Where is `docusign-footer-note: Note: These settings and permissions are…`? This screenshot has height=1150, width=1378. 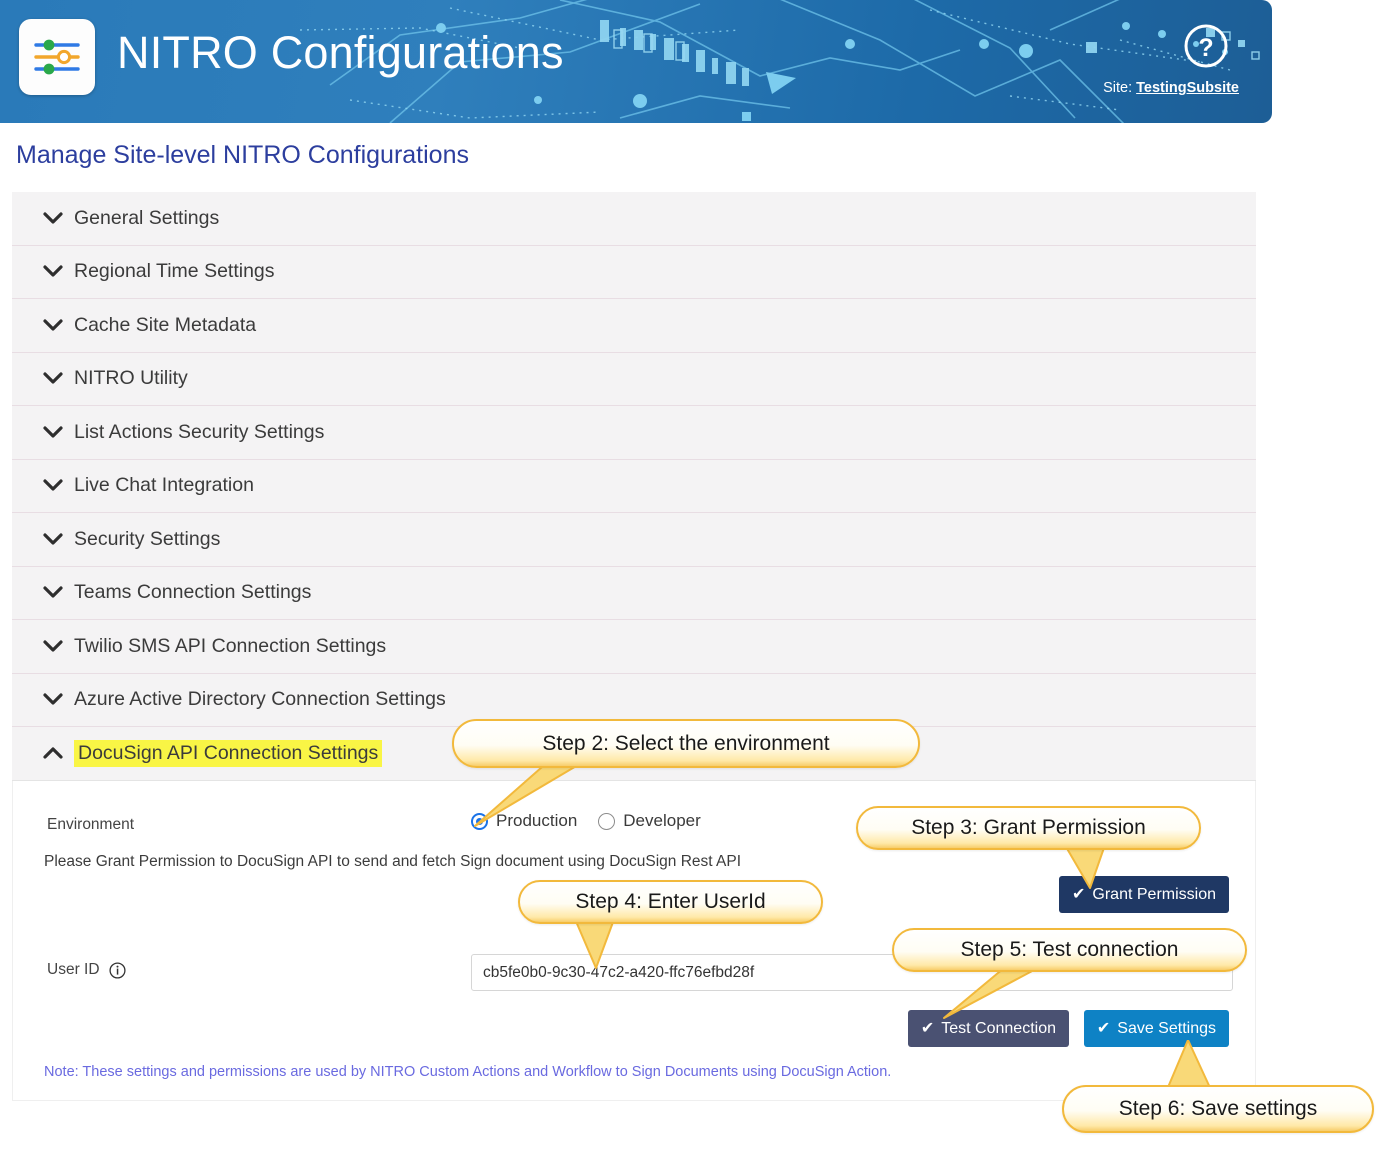
docusign-footer-note: Note: These settings and permissions are… is located at coordinates (468, 1072).